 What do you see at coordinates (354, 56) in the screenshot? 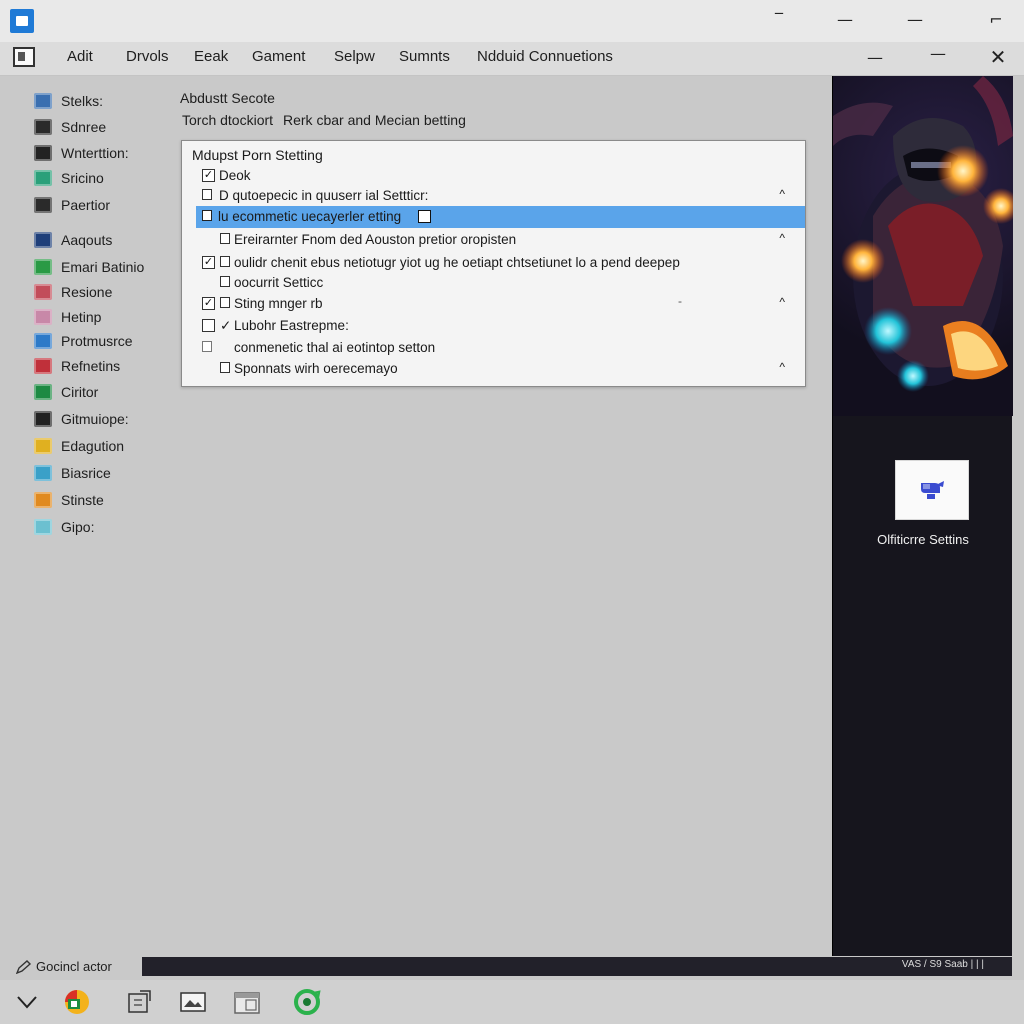
I see `menu-selpw: Selpw` at bounding box center [354, 56].